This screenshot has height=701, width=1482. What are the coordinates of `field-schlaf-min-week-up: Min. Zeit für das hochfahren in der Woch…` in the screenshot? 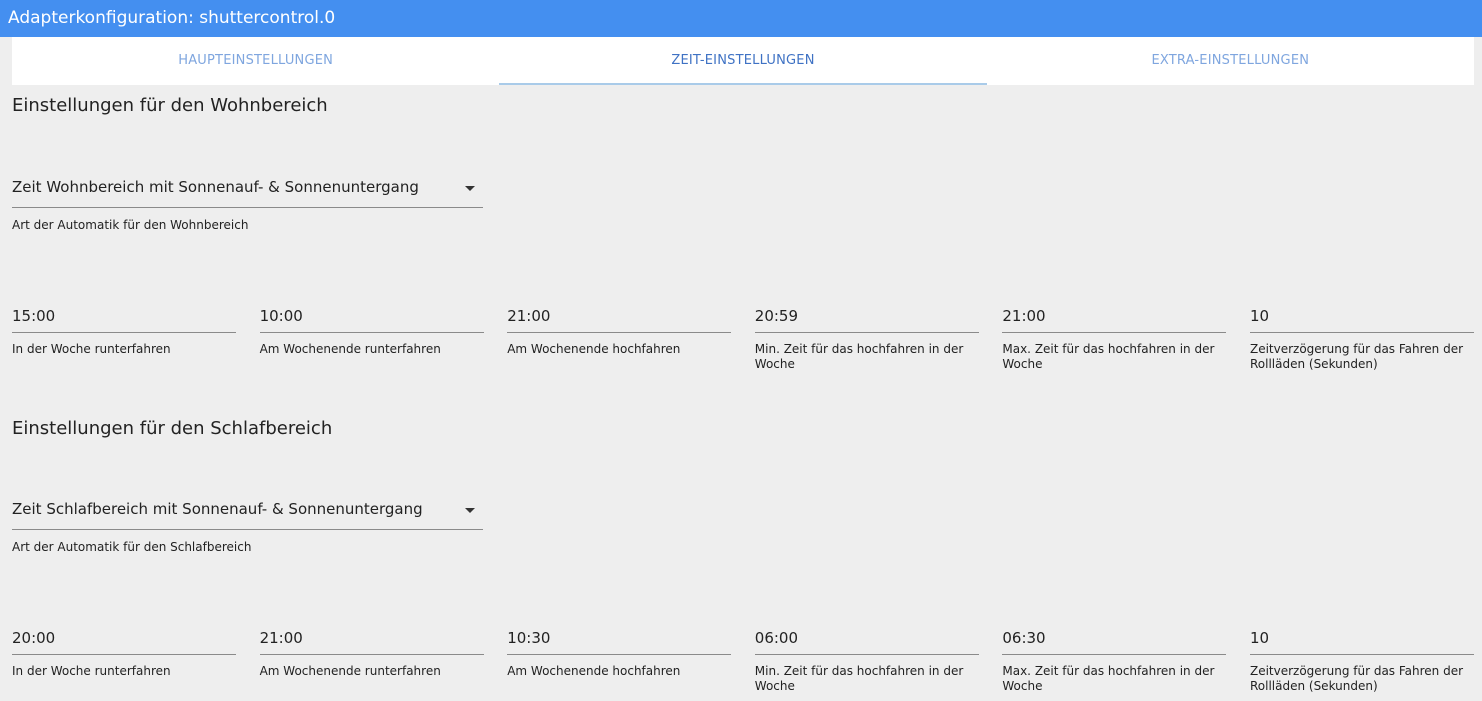 It's located at (866, 657).